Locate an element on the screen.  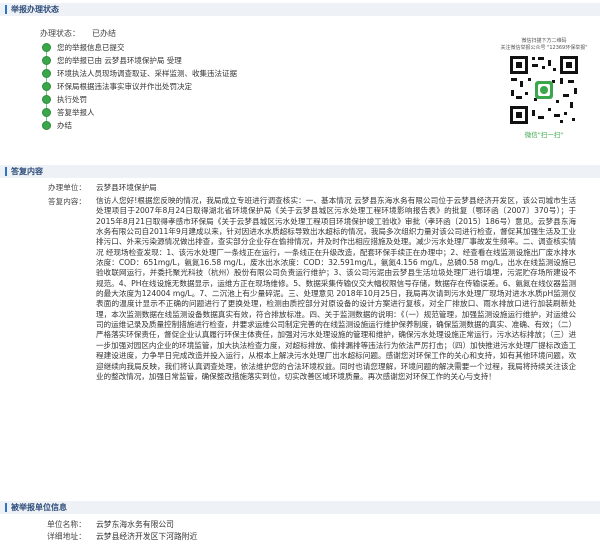
step-label: 您的举报信息已提交 is located at coordinates (91, 47).